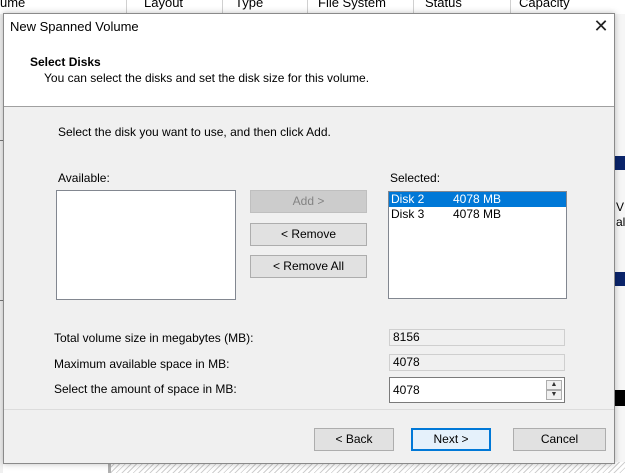 The width and height of the screenshot is (625, 473). Describe the element at coordinates (354, 439) in the screenshot. I see `back-button: < Back` at that location.